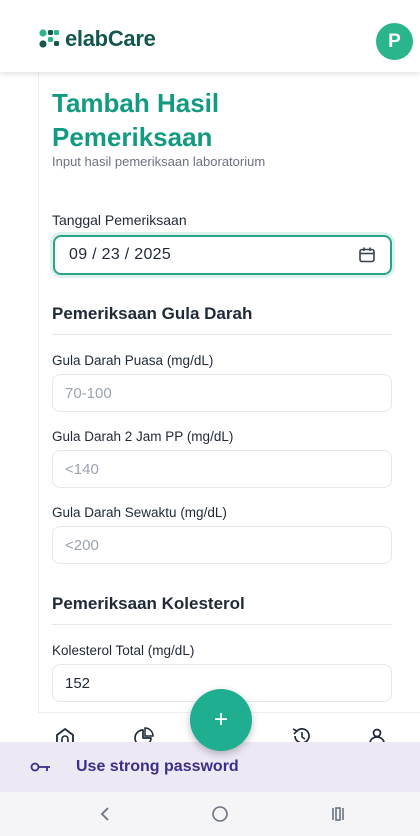 The image size is (420, 836). What do you see at coordinates (105, 814) in the screenshot?
I see `back-icon` at bounding box center [105, 814].